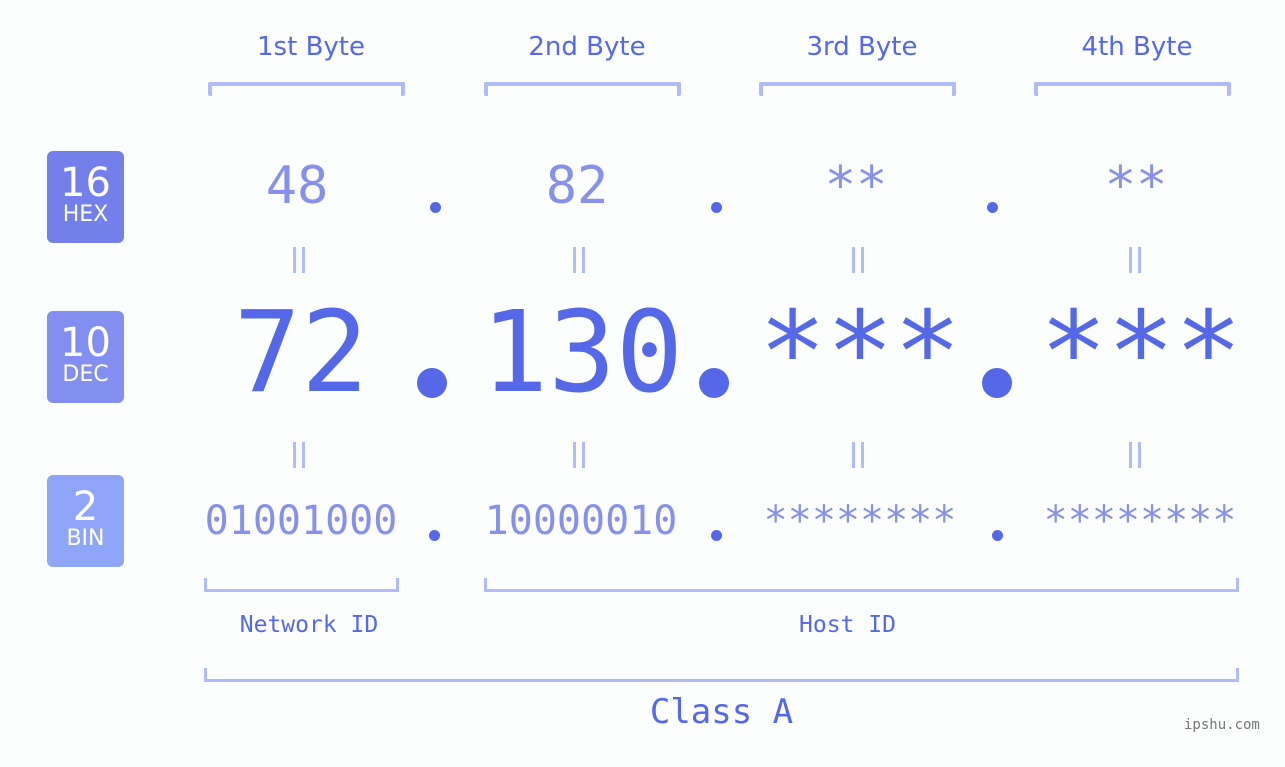  What do you see at coordinates (85, 343) in the screenshot?
I see `dec-base-number: 10` at bounding box center [85, 343].